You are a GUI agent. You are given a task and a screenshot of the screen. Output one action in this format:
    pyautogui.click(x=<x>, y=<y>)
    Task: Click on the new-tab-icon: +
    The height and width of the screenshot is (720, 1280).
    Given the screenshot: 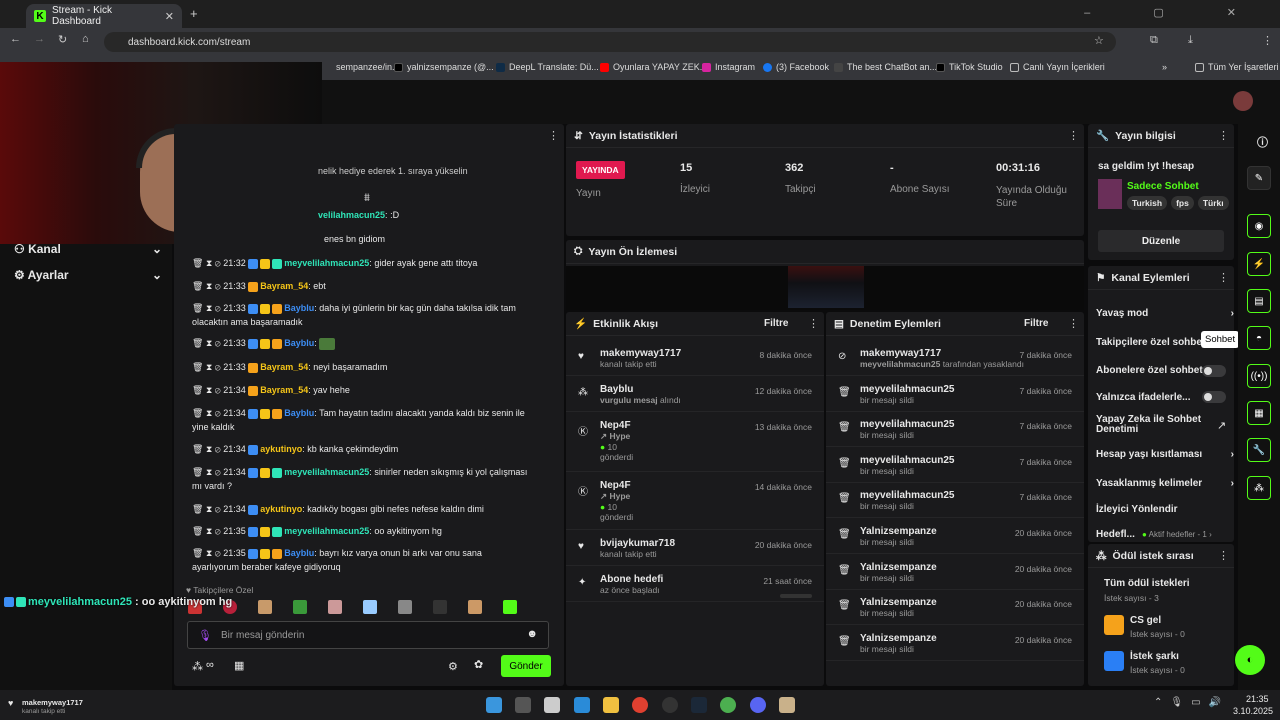 What is the action you would take?
    pyautogui.click(x=194, y=13)
    